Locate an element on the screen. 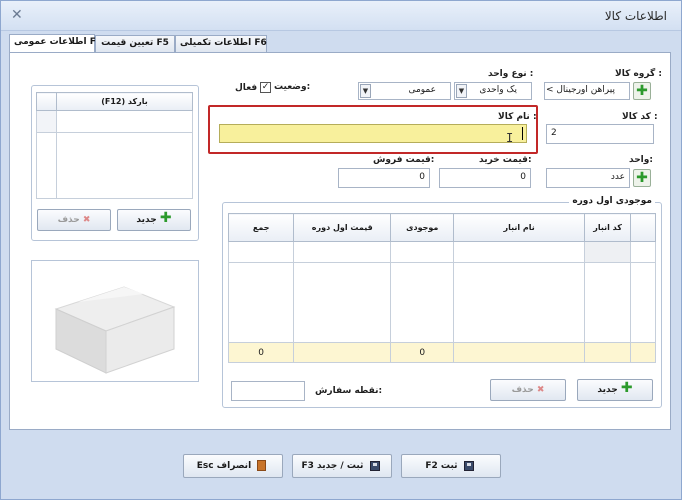  inventory-title: موجودی اول دوره is located at coordinates (612, 201).